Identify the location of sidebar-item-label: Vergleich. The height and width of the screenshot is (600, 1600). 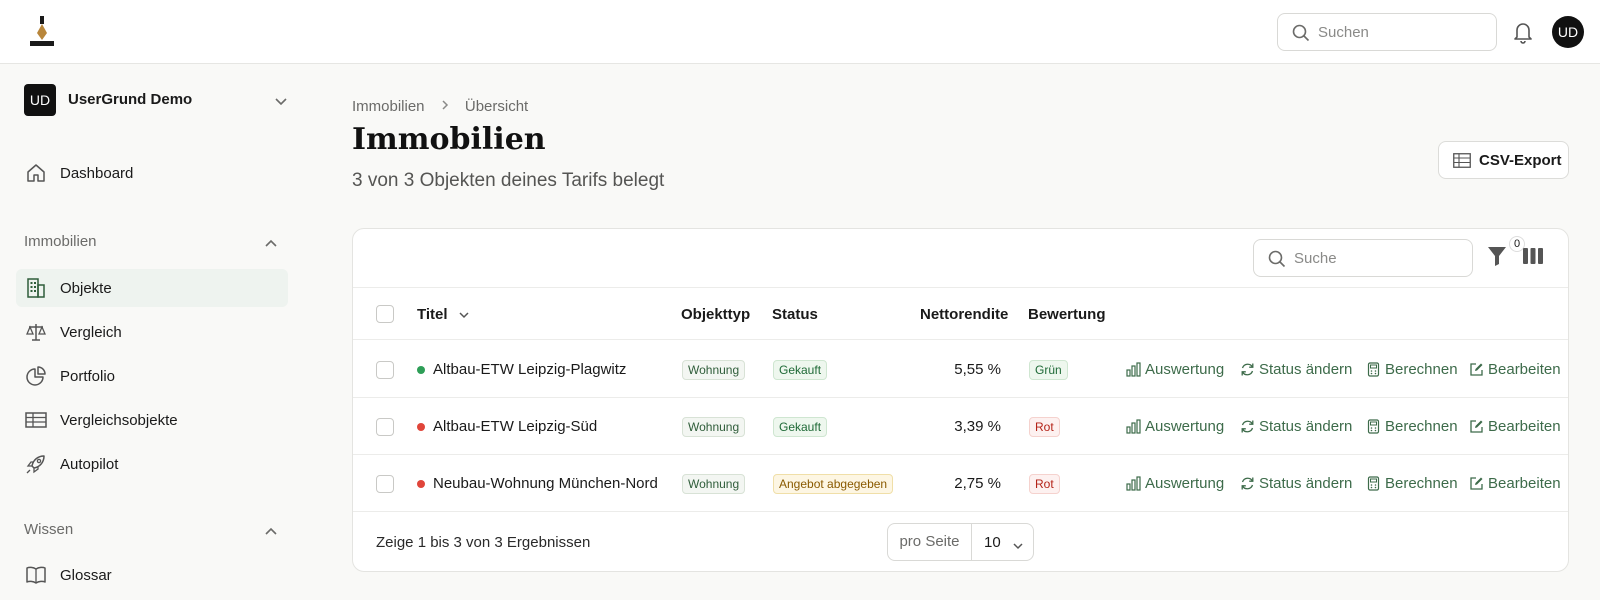
(91, 332).